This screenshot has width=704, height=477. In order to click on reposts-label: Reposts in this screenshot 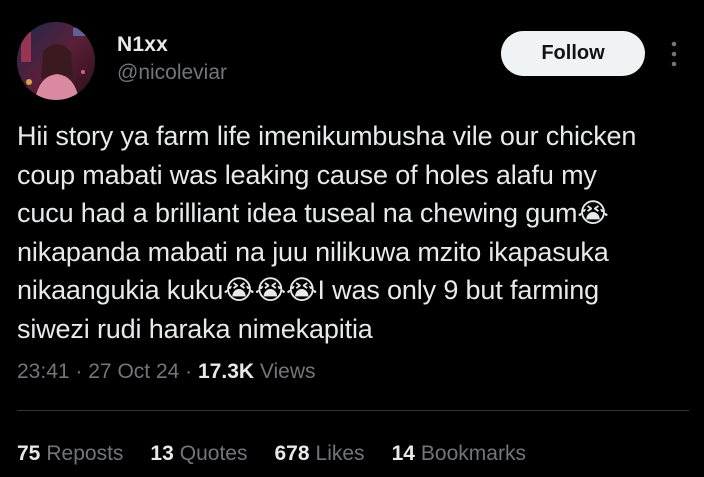, I will do `click(85, 453)`.